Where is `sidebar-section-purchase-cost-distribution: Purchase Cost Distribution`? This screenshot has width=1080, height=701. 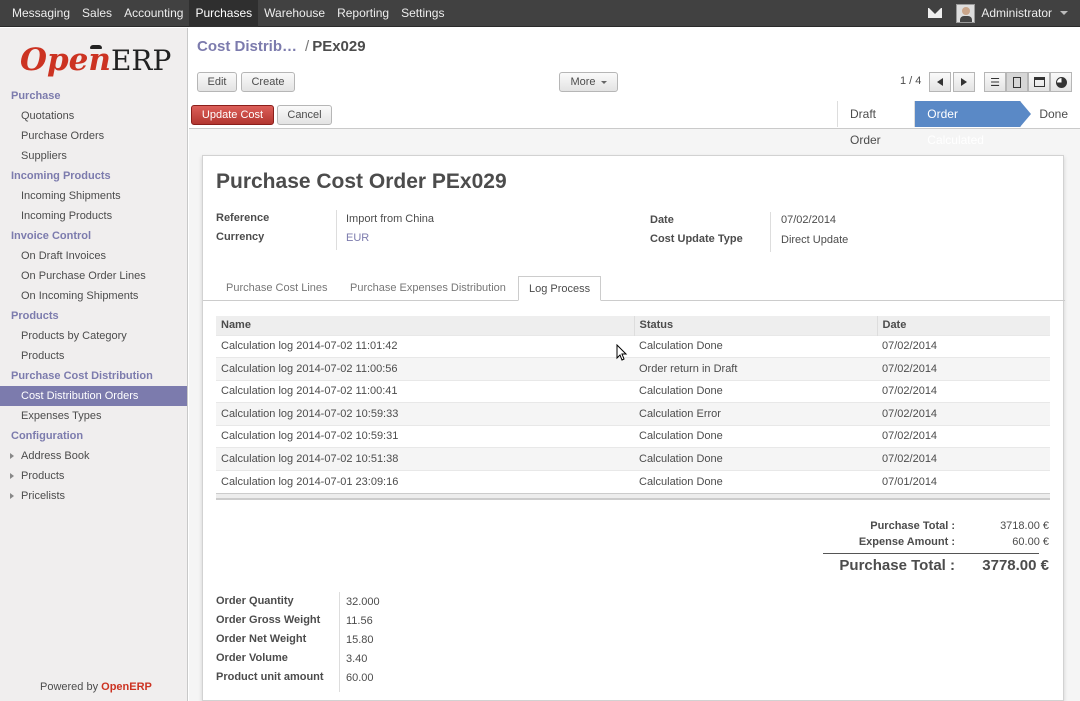 sidebar-section-purchase-cost-distribution: Purchase Cost Distribution is located at coordinates (82, 376).